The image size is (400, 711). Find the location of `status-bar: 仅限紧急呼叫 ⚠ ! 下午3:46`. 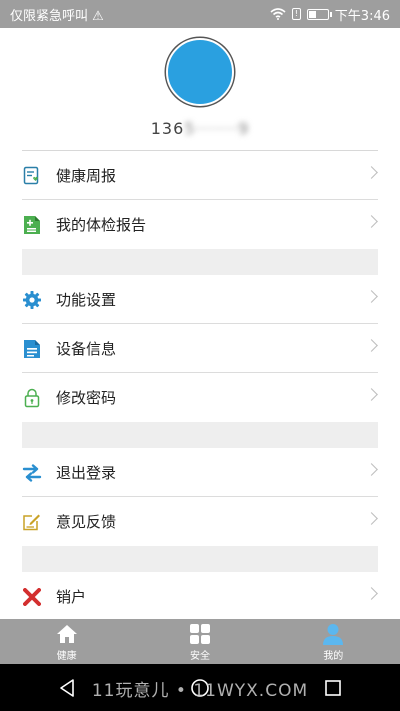

status-bar: 仅限紧急呼叫 ⚠ ! 下午3:46 is located at coordinates (200, 14).